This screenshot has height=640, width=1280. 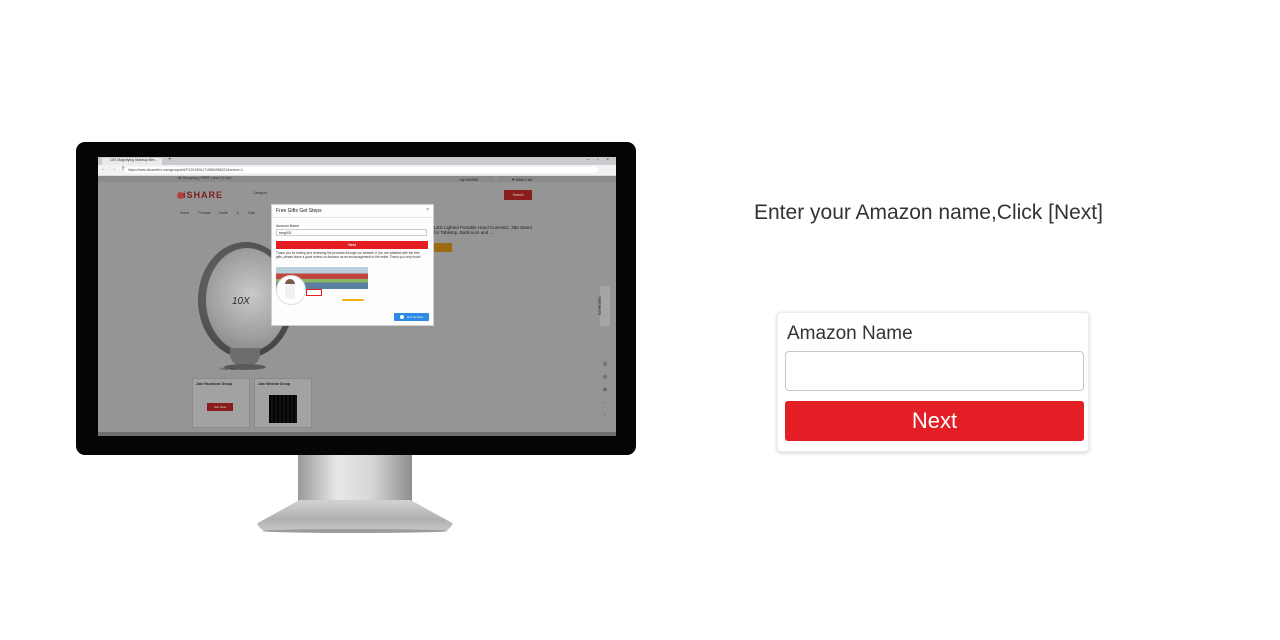 I want to click on monitor-base-shadow, so click(x=355, y=531).